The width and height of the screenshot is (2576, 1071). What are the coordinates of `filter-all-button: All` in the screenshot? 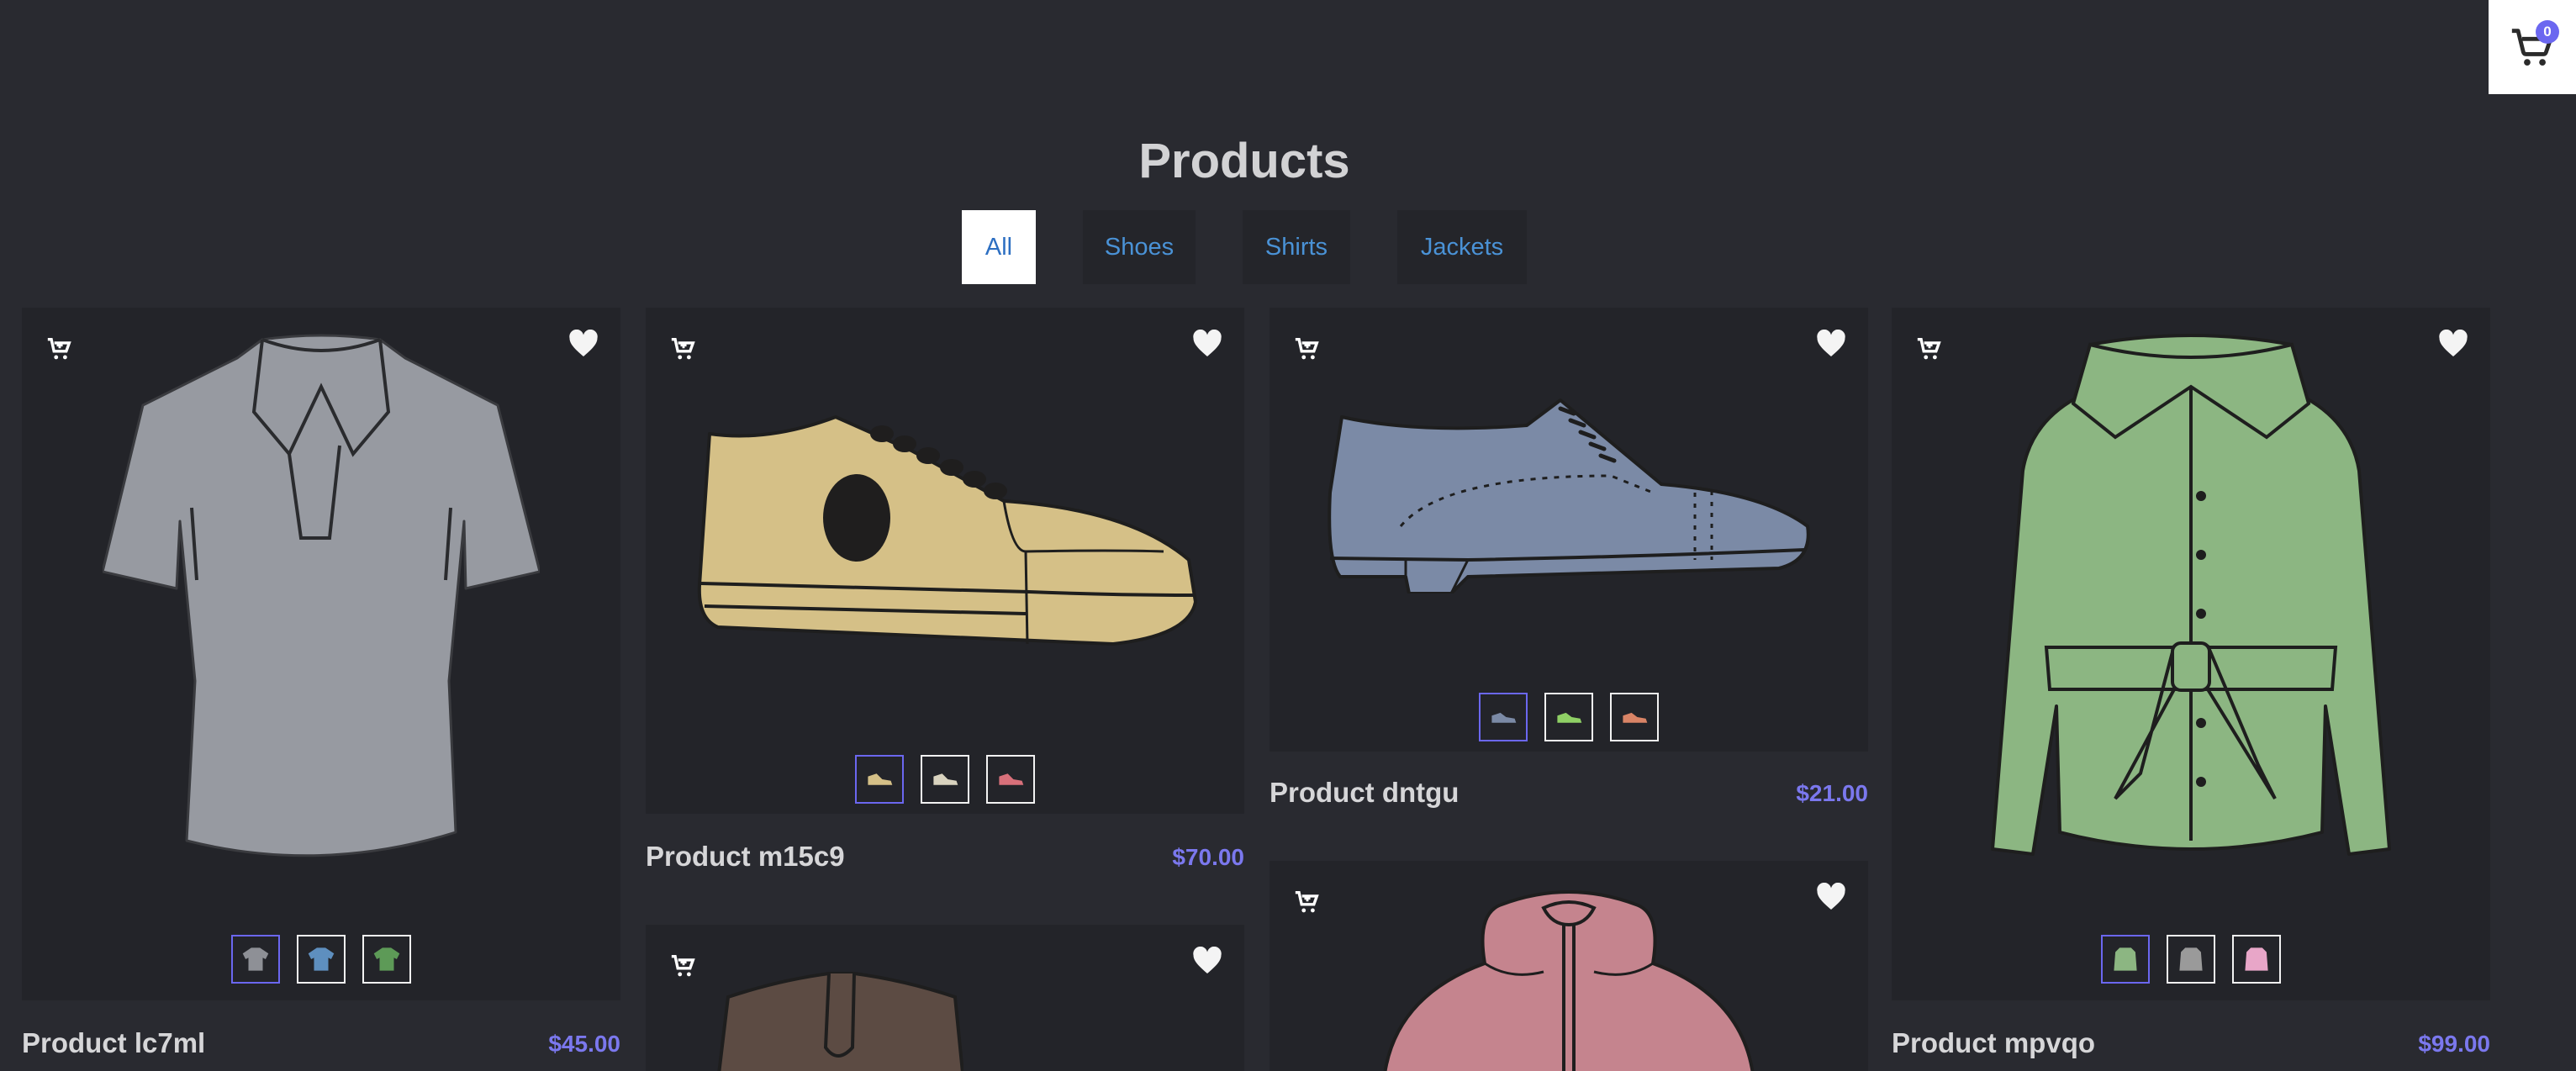 It's located at (999, 247).